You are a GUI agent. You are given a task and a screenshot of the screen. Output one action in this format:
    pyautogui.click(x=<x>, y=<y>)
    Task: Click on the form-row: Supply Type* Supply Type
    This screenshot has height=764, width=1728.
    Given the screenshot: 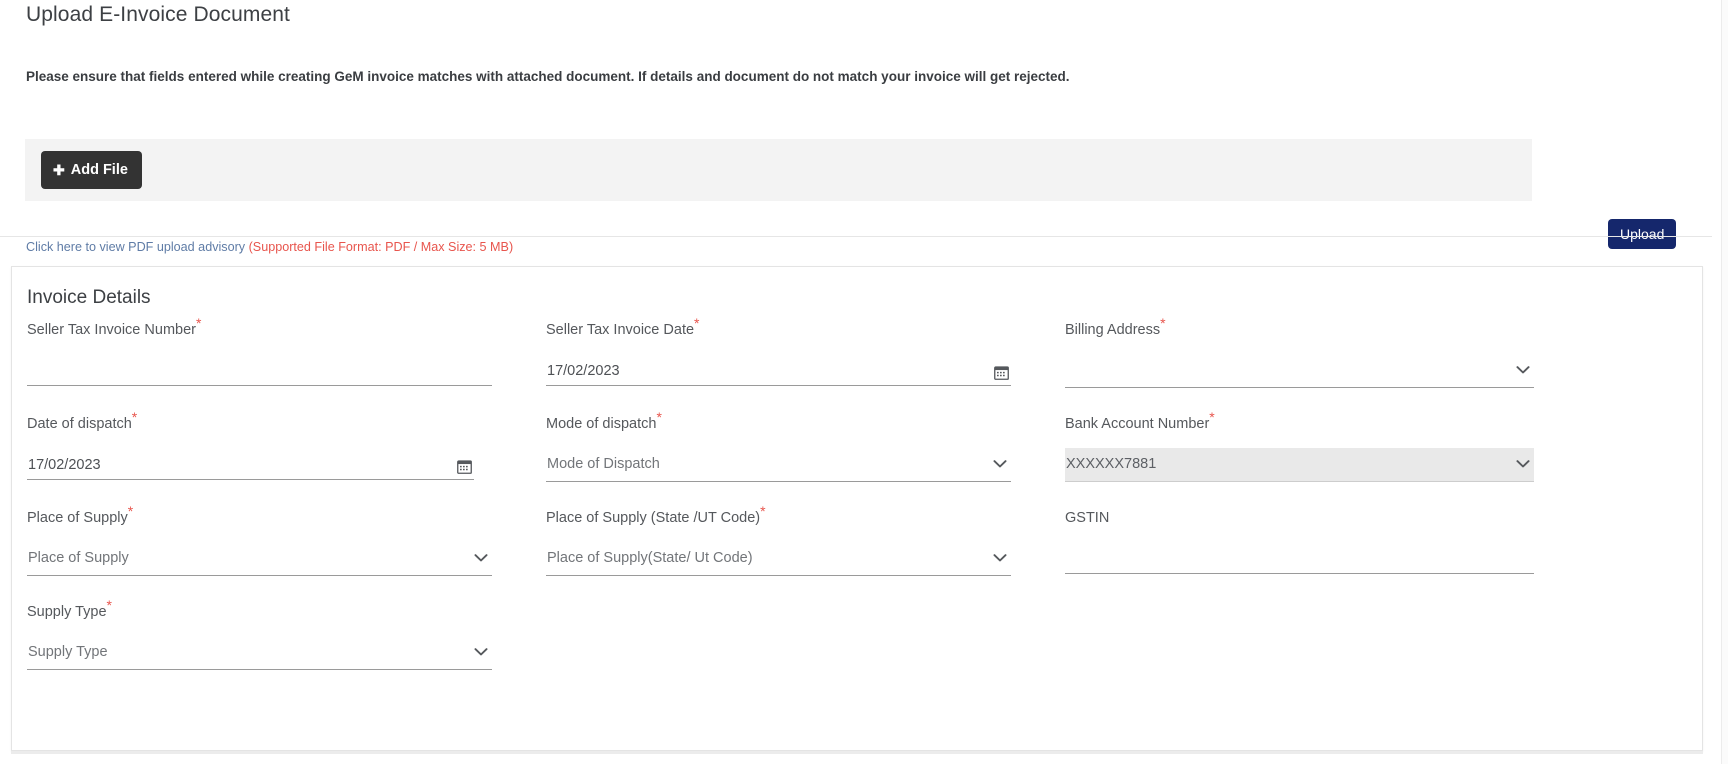 What is the action you would take?
    pyautogui.click(x=858, y=648)
    